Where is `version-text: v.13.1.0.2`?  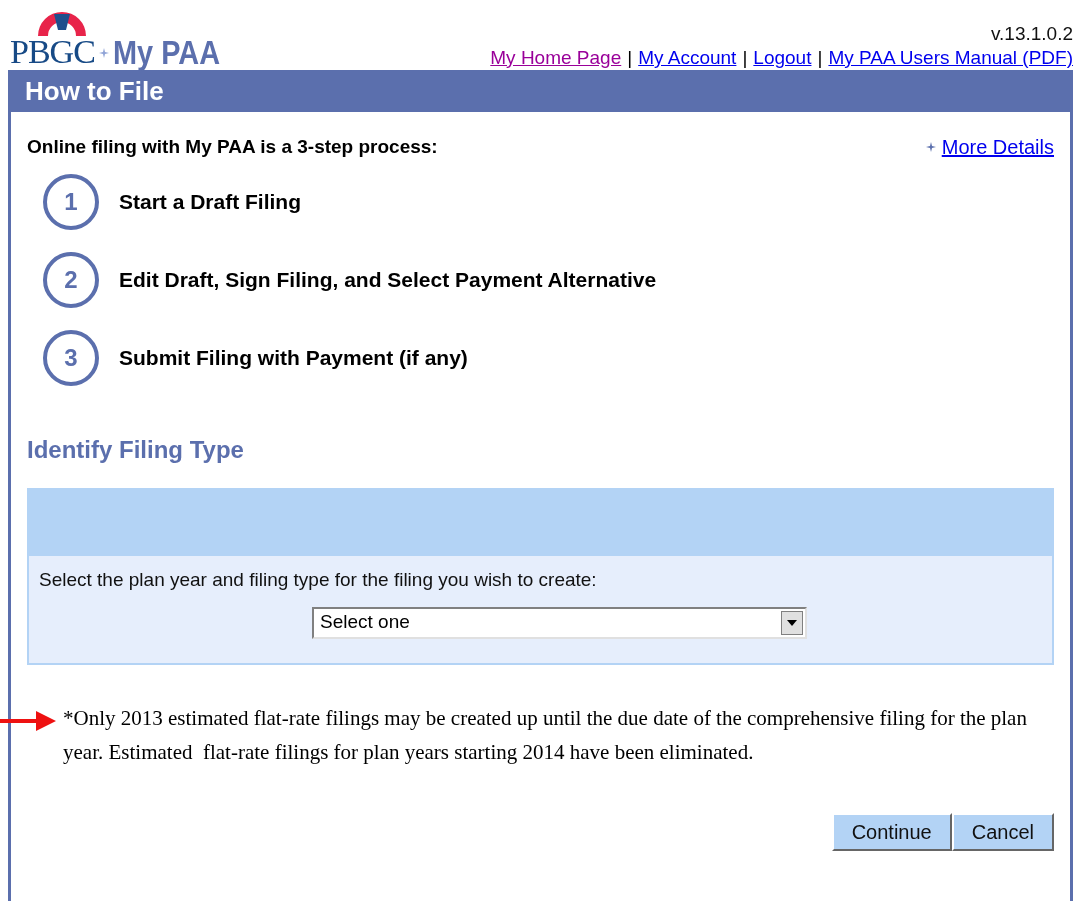
version-text: v.13.1.0.2 is located at coordinates (1031, 34).